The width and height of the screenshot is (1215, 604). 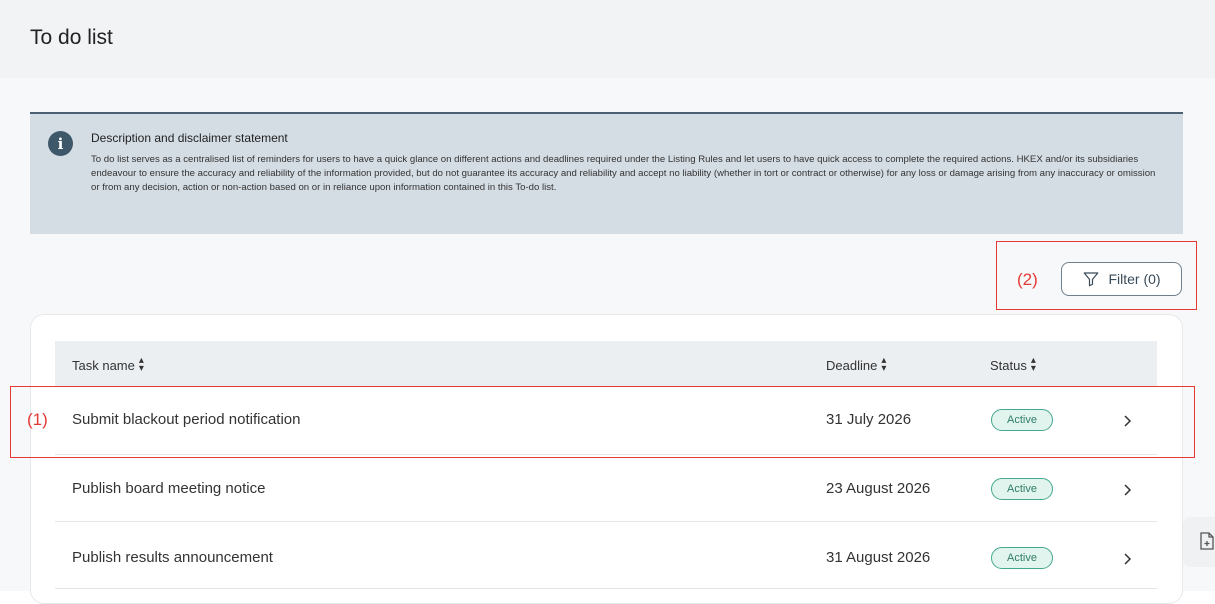 I want to click on column-header-deadline: Deadline ▴ ▾, so click(x=856, y=364).